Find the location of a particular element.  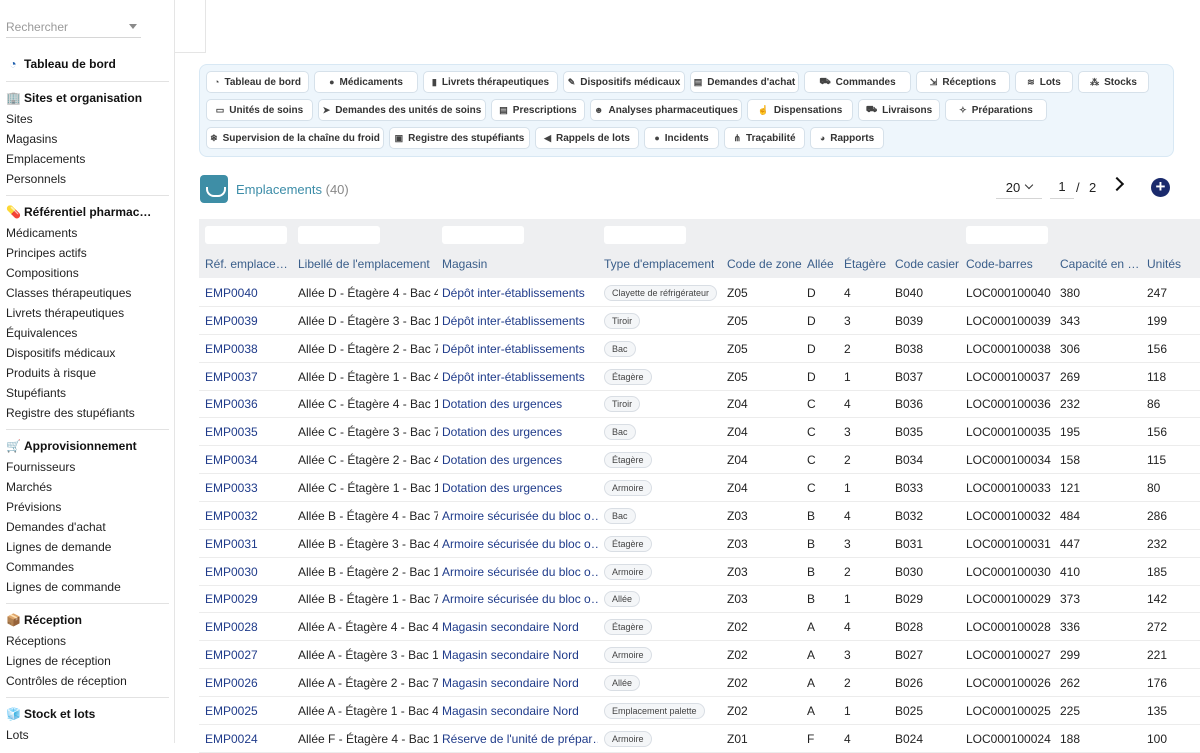

nav-chip: ▣ Registre des stupéfiants is located at coordinates (459, 138).